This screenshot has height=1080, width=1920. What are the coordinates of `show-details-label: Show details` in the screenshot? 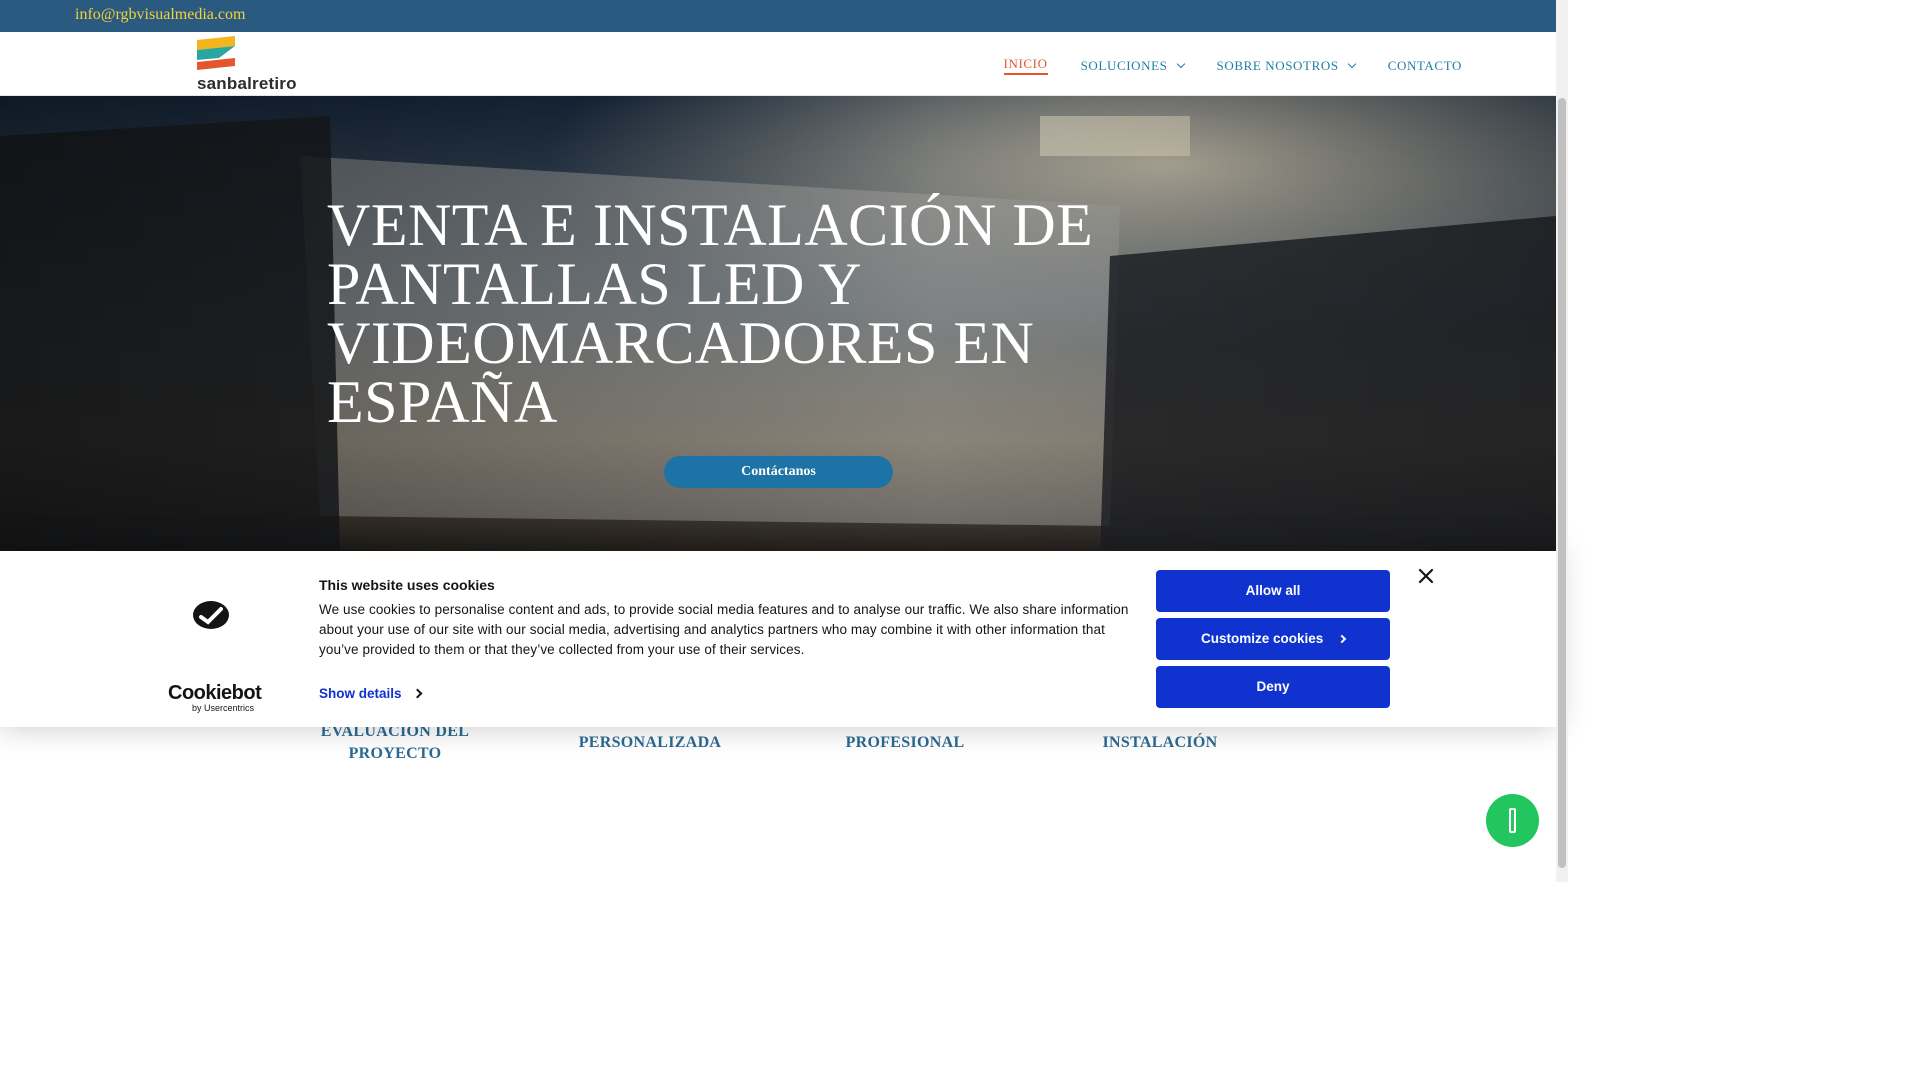 It's located at (360, 693).